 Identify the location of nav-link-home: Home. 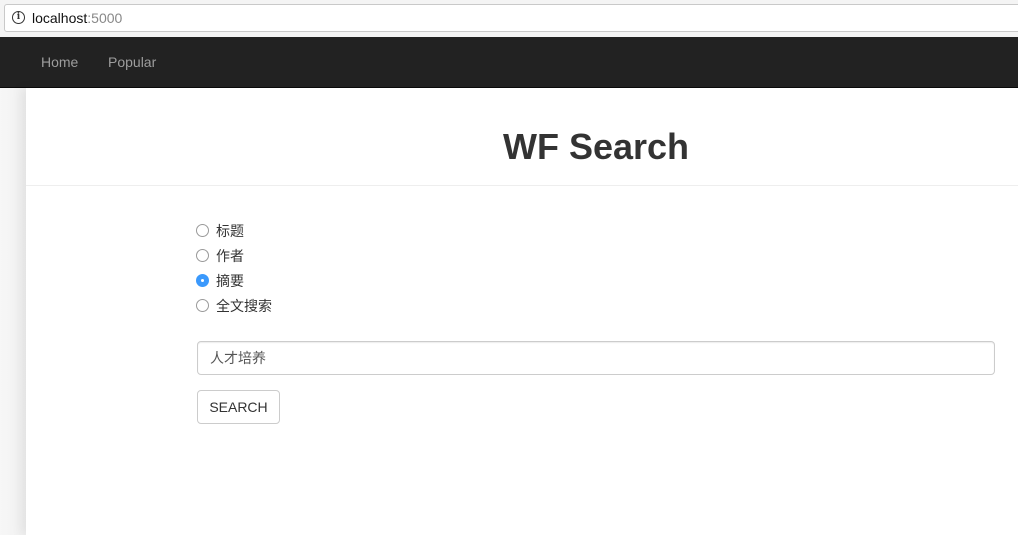
(59, 62).